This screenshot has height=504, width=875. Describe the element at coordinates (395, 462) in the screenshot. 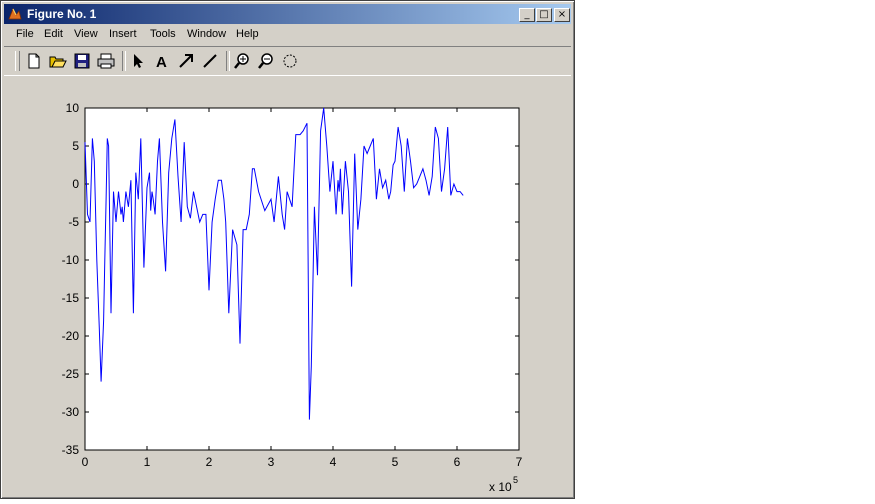

I see `x-tick-label: 5` at that location.